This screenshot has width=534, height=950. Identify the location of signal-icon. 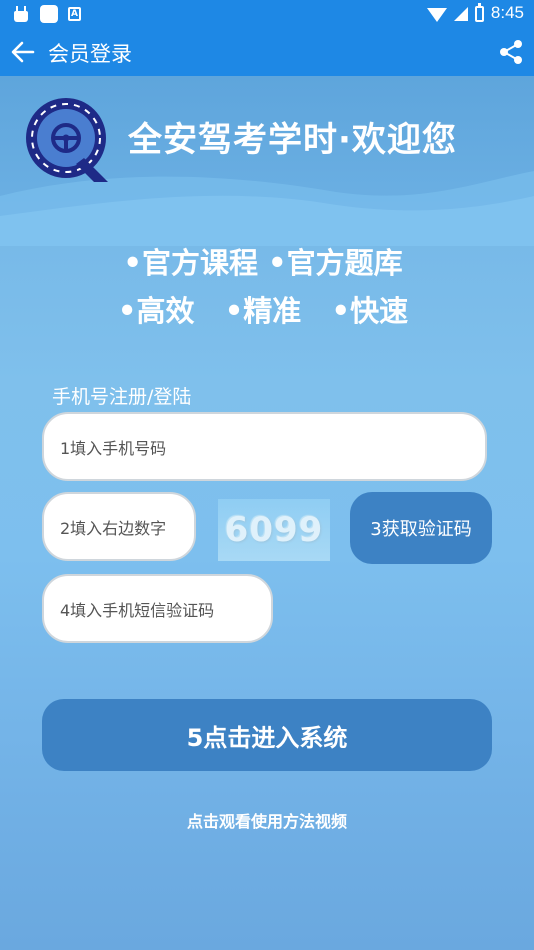
(460, 14).